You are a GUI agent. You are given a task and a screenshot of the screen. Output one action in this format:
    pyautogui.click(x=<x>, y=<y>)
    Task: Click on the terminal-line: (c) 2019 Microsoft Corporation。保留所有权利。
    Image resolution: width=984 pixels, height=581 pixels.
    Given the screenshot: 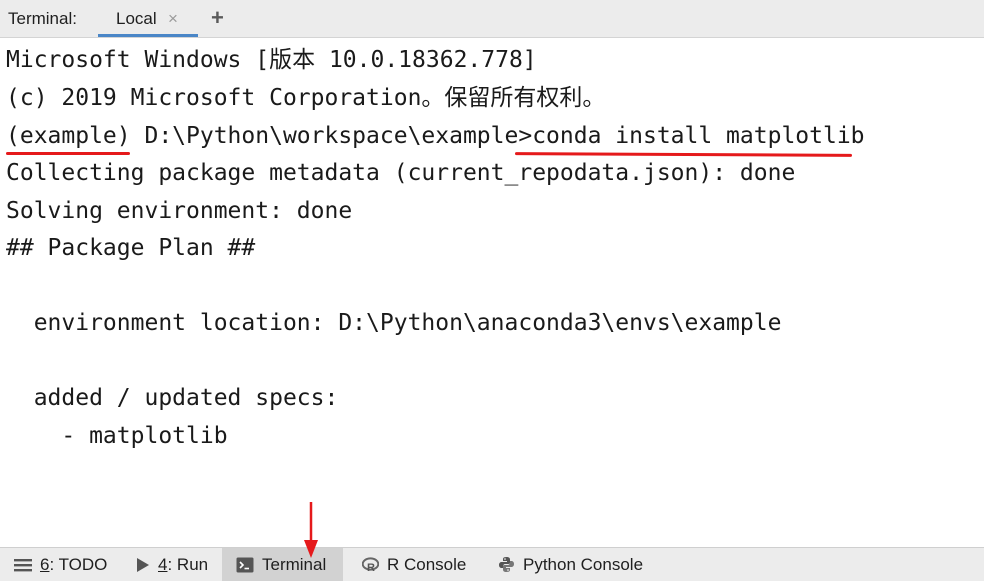 What is the action you would take?
    pyautogui.click(x=306, y=98)
    